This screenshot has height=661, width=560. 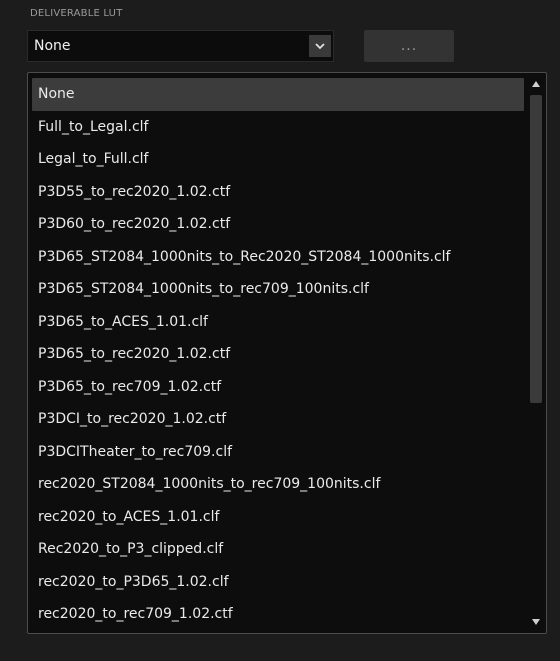 What do you see at coordinates (276, 192) in the screenshot?
I see `list-item: P3D55_to_rec2020_1.02.ctf` at bounding box center [276, 192].